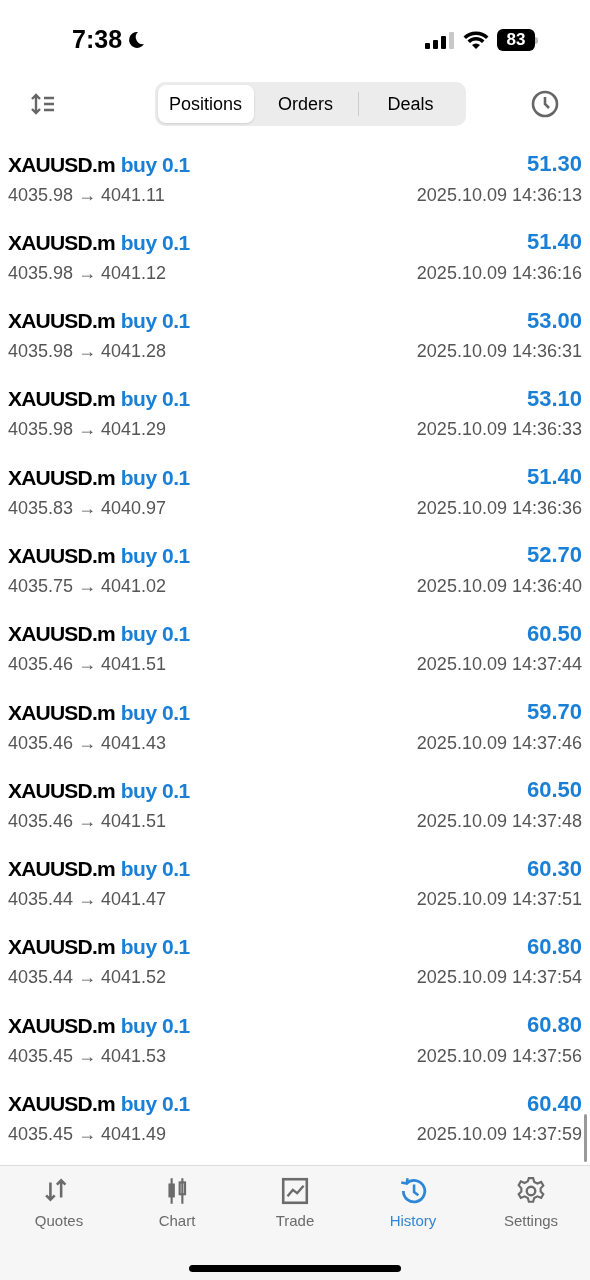 The height and width of the screenshot is (1280, 590). What do you see at coordinates (87, 1056) in the screenshot?
I see `price-range: 4035.45 → 4041.53` at bounding box center [87, 1056].